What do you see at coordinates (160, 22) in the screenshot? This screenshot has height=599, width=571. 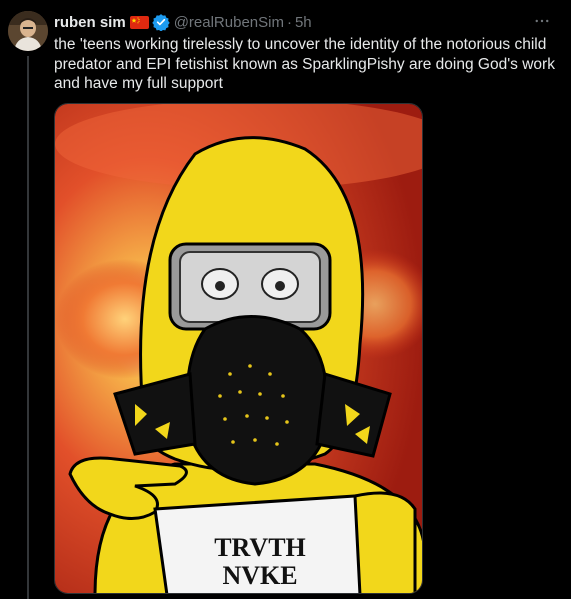 I see `verified-badge-icon` at bounding box center [160, 22].